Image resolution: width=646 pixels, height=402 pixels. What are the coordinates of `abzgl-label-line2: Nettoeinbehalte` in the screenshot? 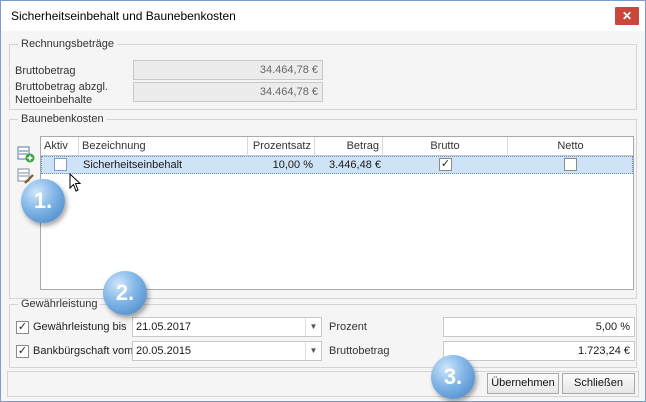 It's located at (54, 100).